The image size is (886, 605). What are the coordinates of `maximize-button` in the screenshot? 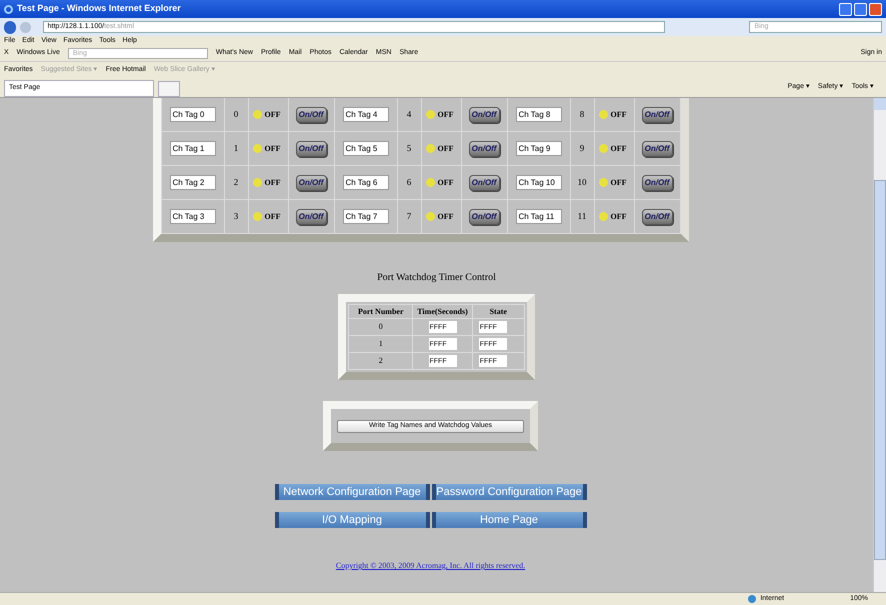 It's located at (860, 9).